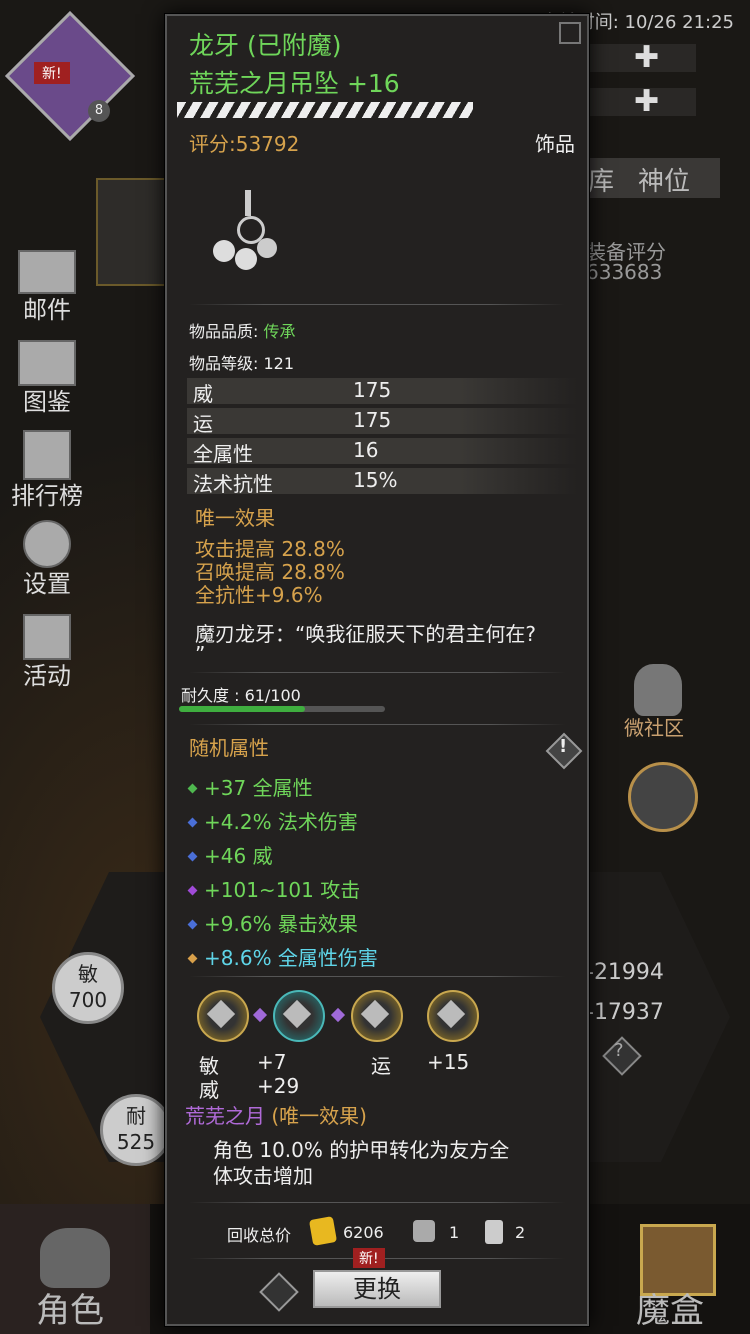  I want to click on random-attr: +46 威, so click(230, 854).